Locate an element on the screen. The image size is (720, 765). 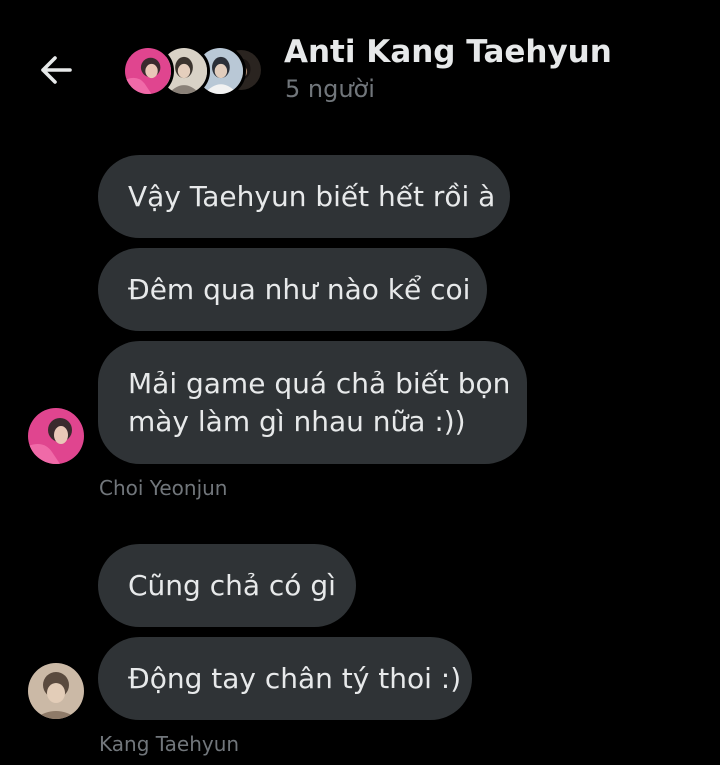
participant-avatar is located at coordinates (148, 71).